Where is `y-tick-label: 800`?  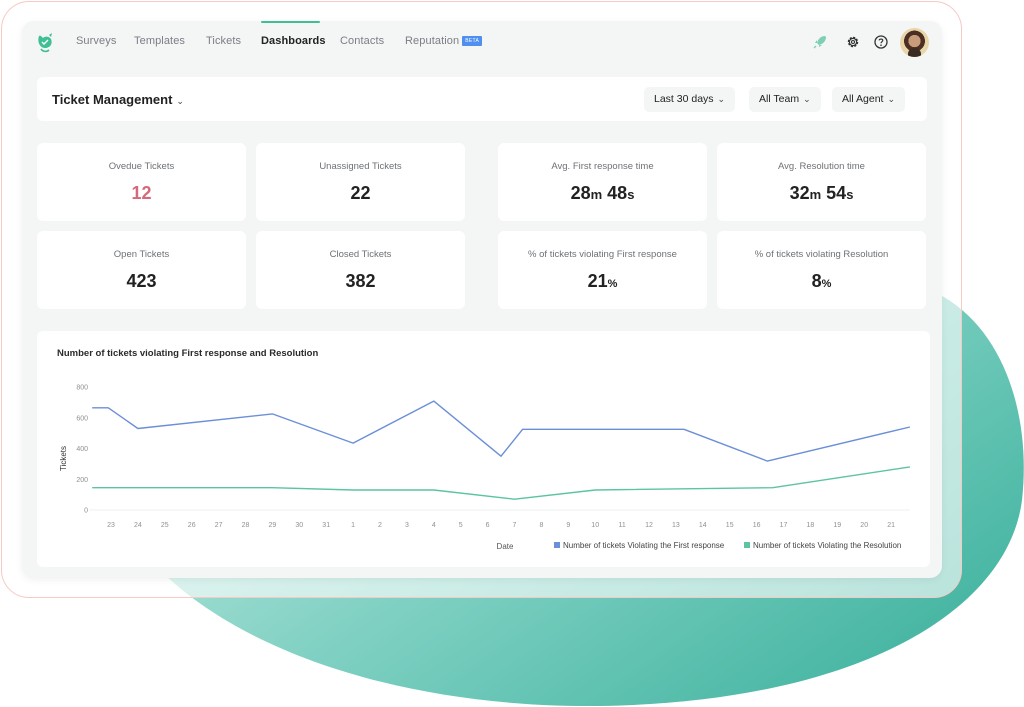
y-tick-label: 800 is located at coordinates (82, 388).